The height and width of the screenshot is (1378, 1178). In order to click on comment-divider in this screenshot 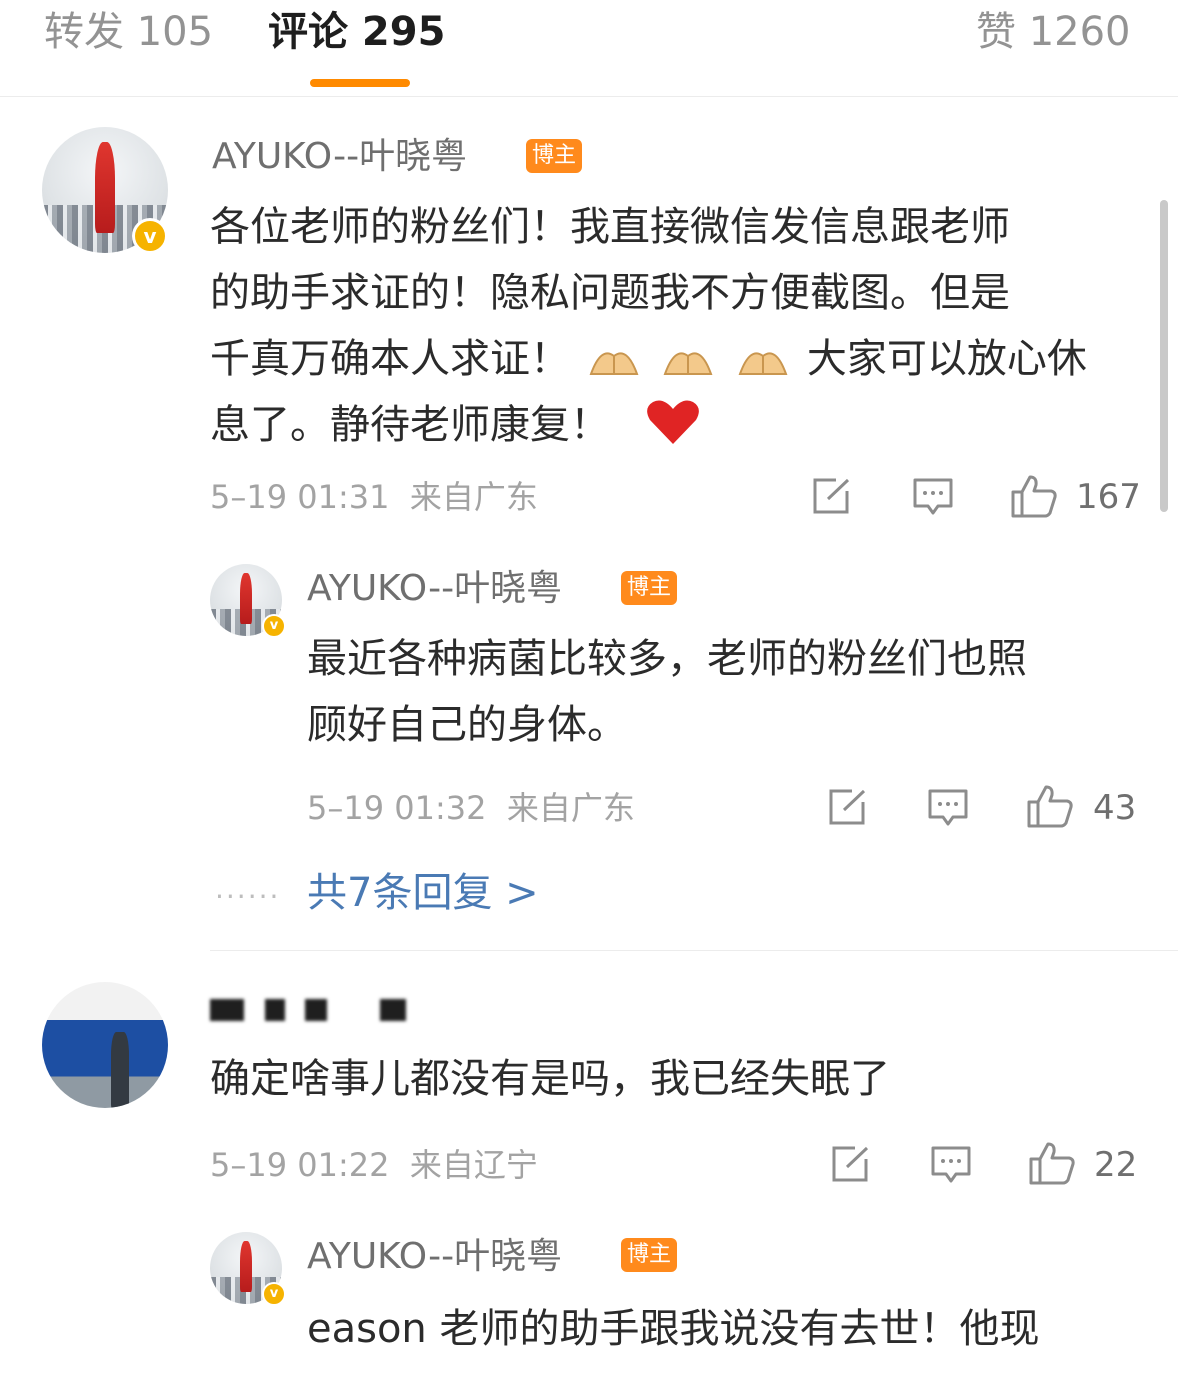, I will do `click(694, 950)`.